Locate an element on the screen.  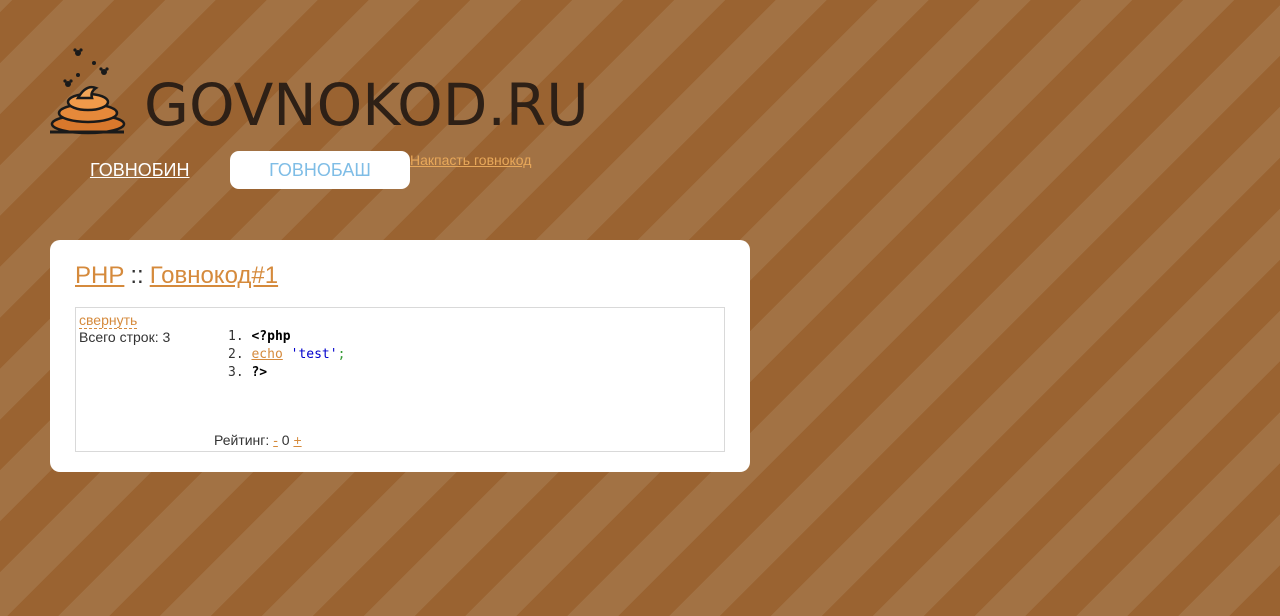
poop-icon is located at coordinates (88, 91).